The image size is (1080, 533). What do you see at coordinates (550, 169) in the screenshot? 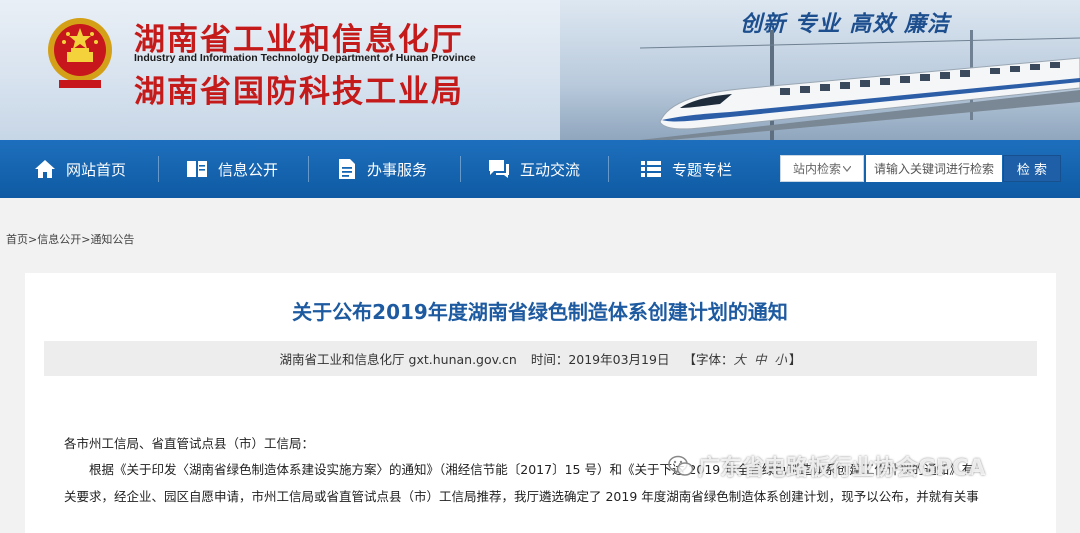
I see `nav-item-label: 互动交流` at bounding box center [550, 169].